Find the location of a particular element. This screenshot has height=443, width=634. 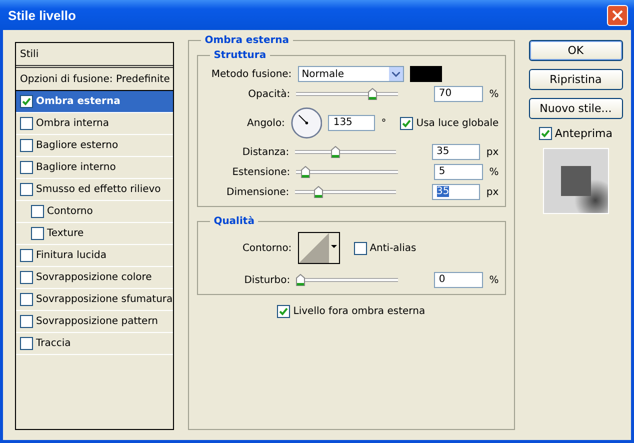

style-list-item: Bagliore esterno is located at coordinates (94, 146).